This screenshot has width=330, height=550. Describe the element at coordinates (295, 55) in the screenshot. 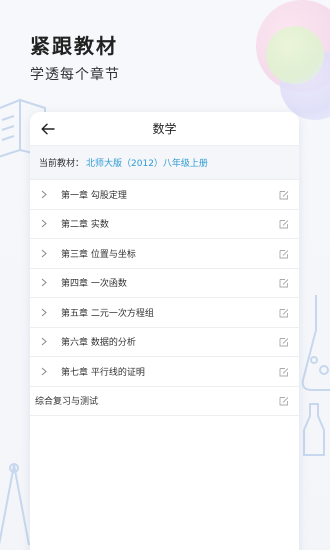

I see `decor-bubble-green` at that location.